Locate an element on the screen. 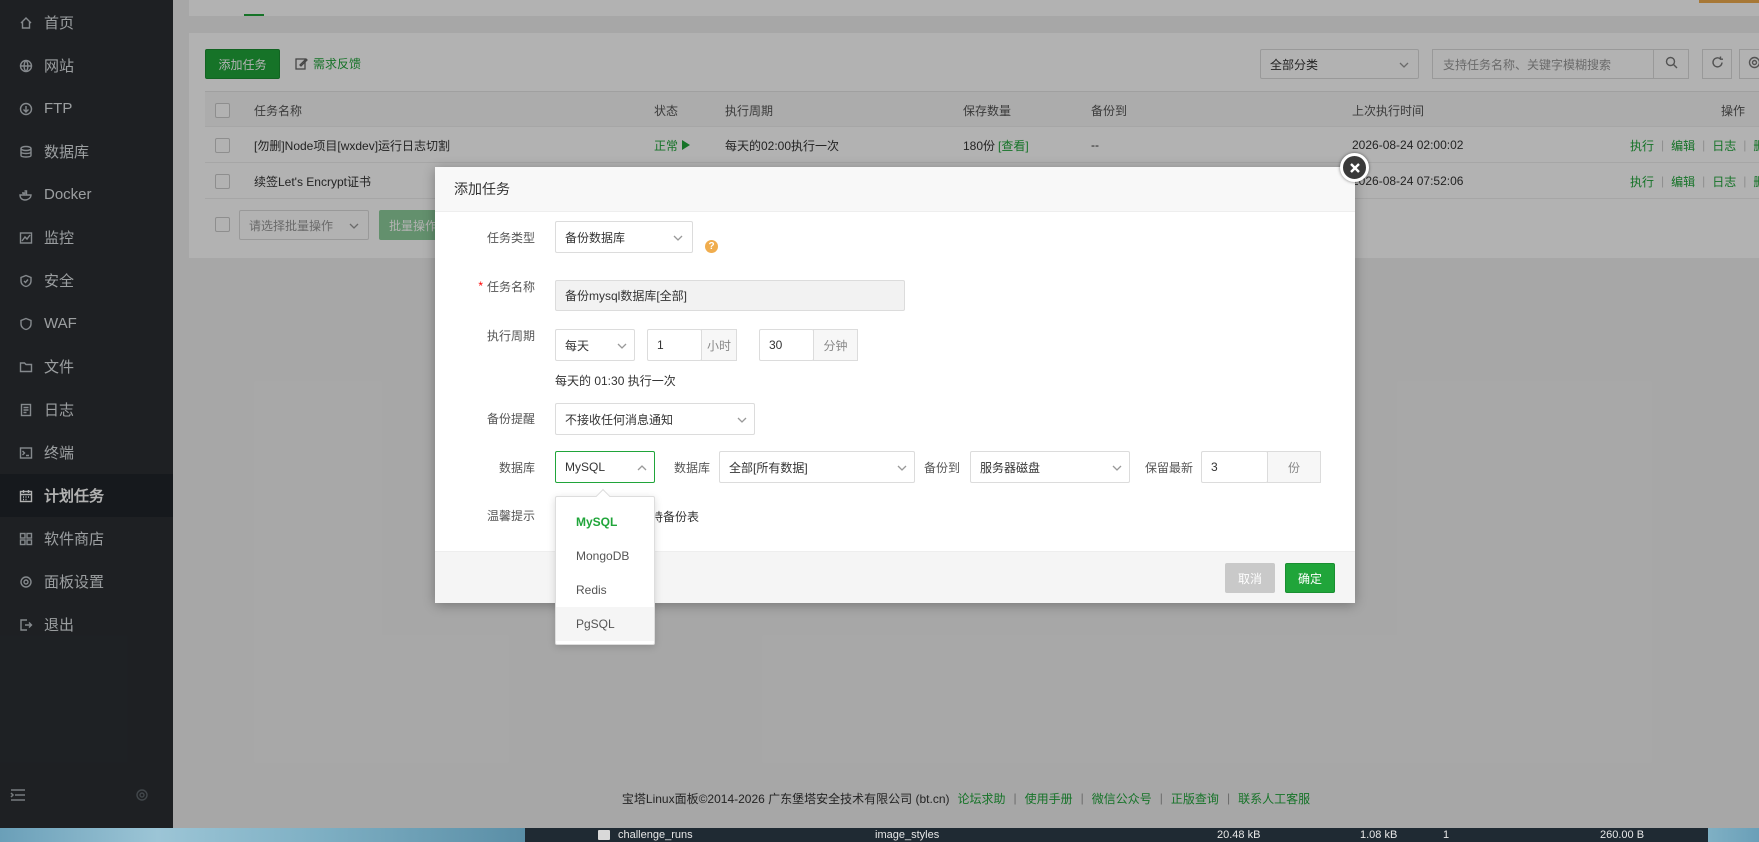 The image size is (1759, 842). task-type-select: 备份数据库 is located at coordinates (624, 237).